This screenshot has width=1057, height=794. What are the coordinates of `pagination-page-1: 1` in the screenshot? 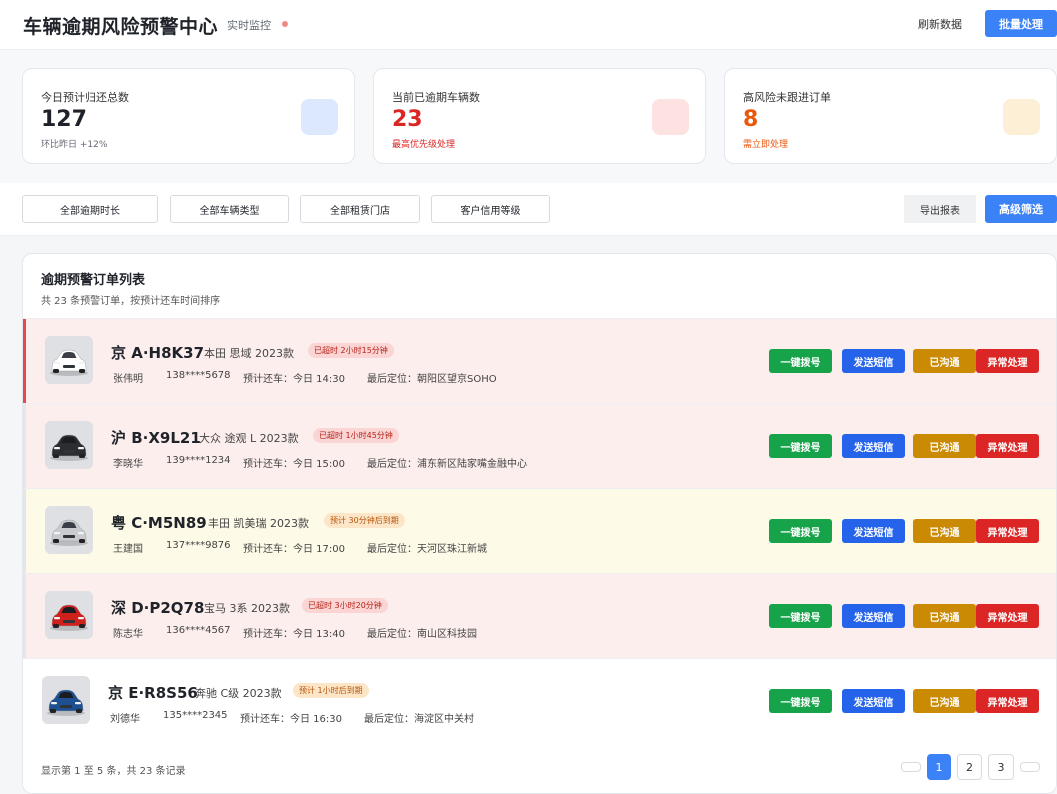 It's located at (939, 767).